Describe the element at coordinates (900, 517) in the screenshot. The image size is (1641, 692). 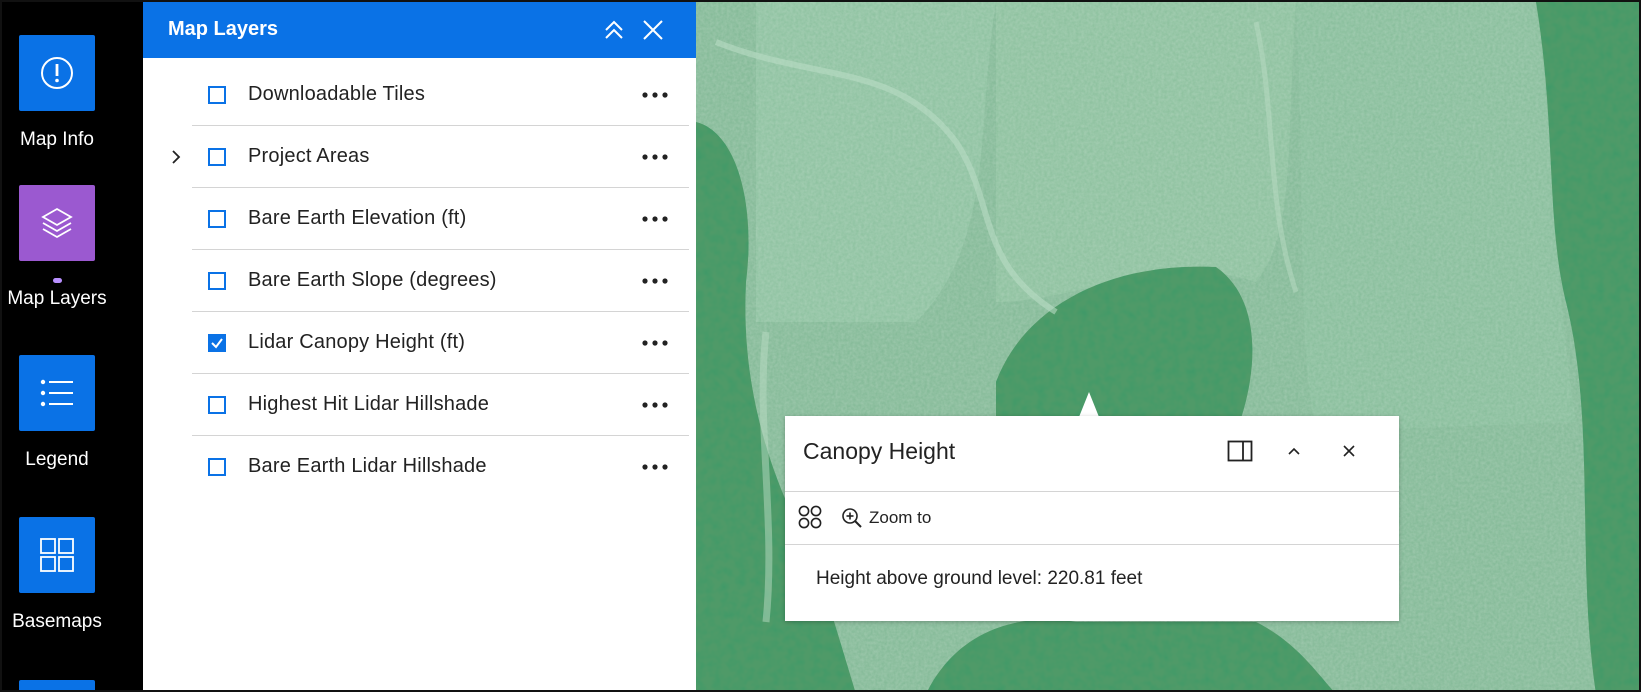
I see `zoom-to-label: Zoom to` at that location.